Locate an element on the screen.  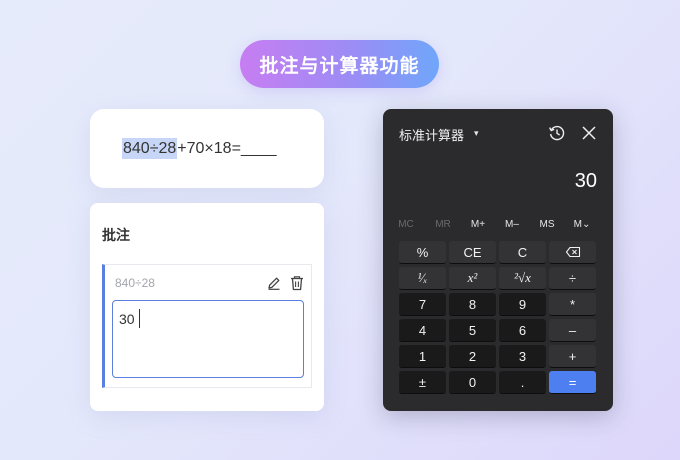
annotation-reference: 840÷28 is located at coordinates (135, 283).